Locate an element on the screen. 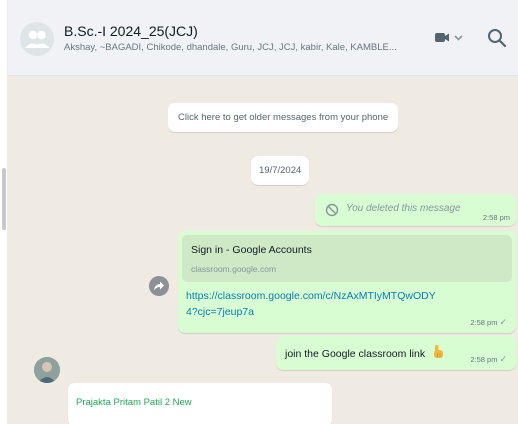 This screenshot has height=424, width=518. ban-icon is located at coordinates (332, 210).